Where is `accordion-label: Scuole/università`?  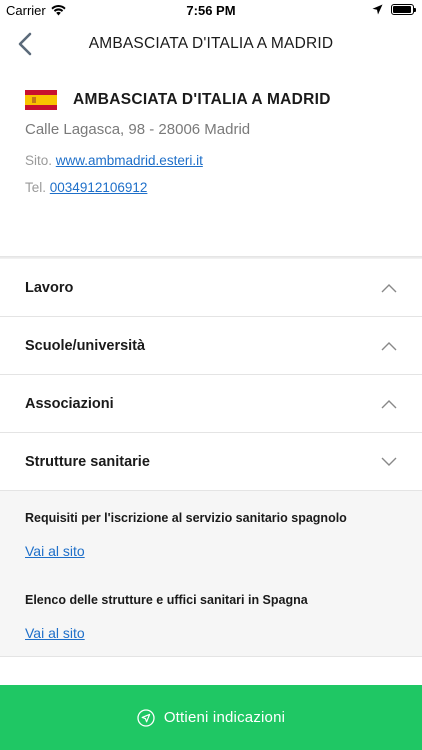 accordion-label: Scuole/università is located at coordinates (85, 345).